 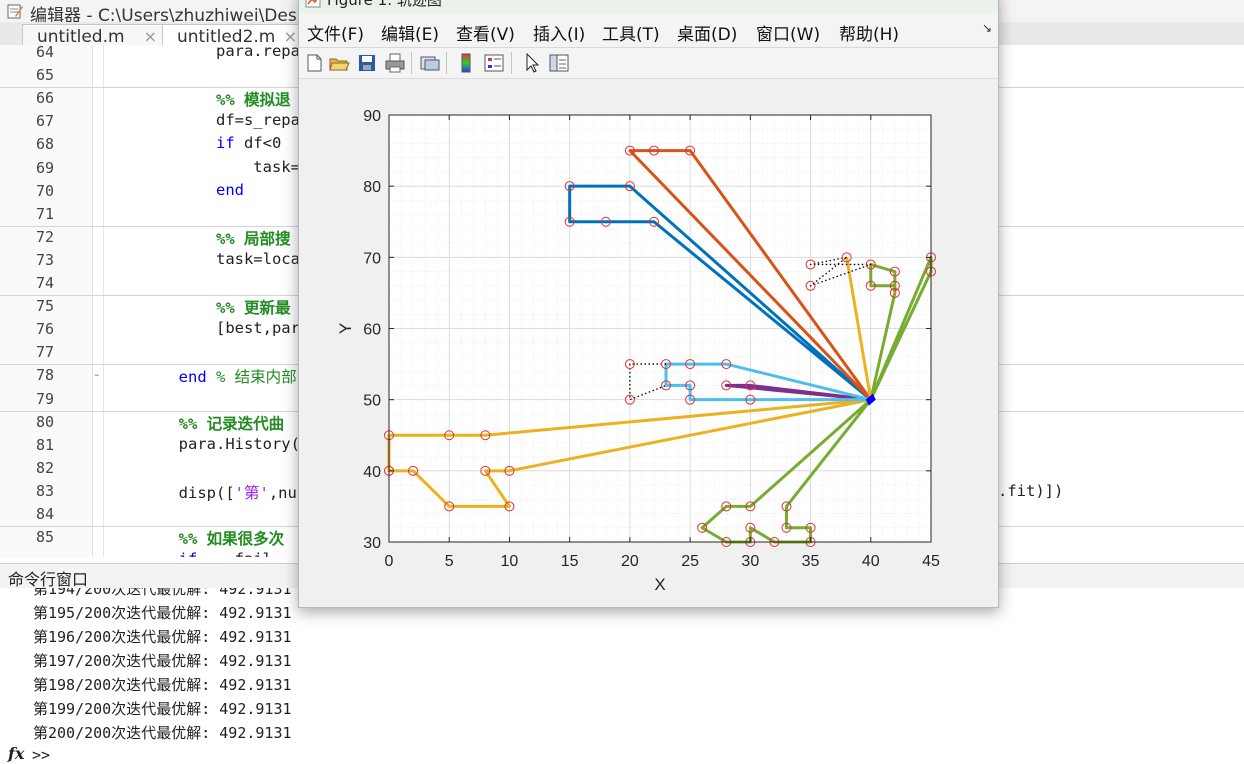 I want to click on y-tick-label: 40, so click(x=372, y=472).